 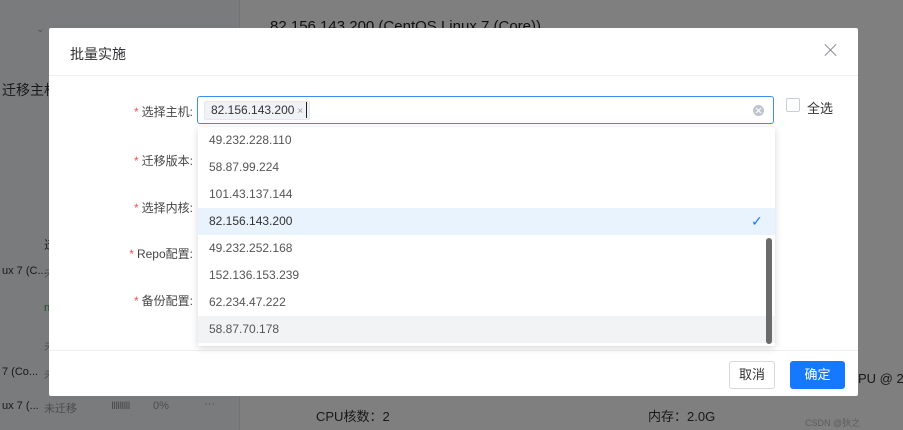 What do you see at coordinates (486, 194) in the screenshot?
I see `host-option: 101.43.137.144` at bounding box center [486, 194].